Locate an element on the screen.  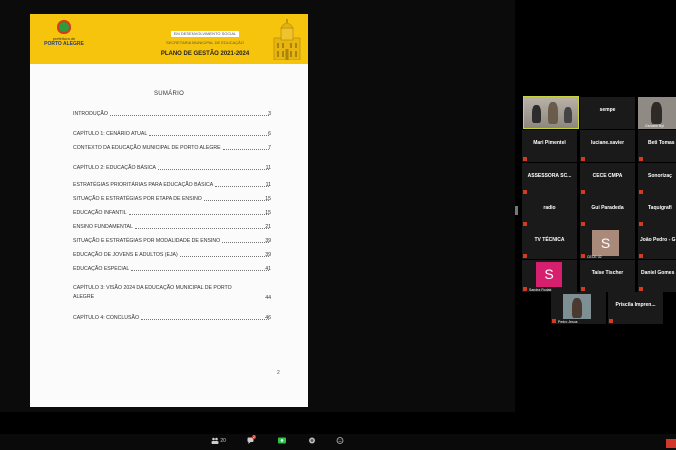
toc-entry: CAPÍTULO 4: CONCLUSÃO is located at coordinates (172, 318).